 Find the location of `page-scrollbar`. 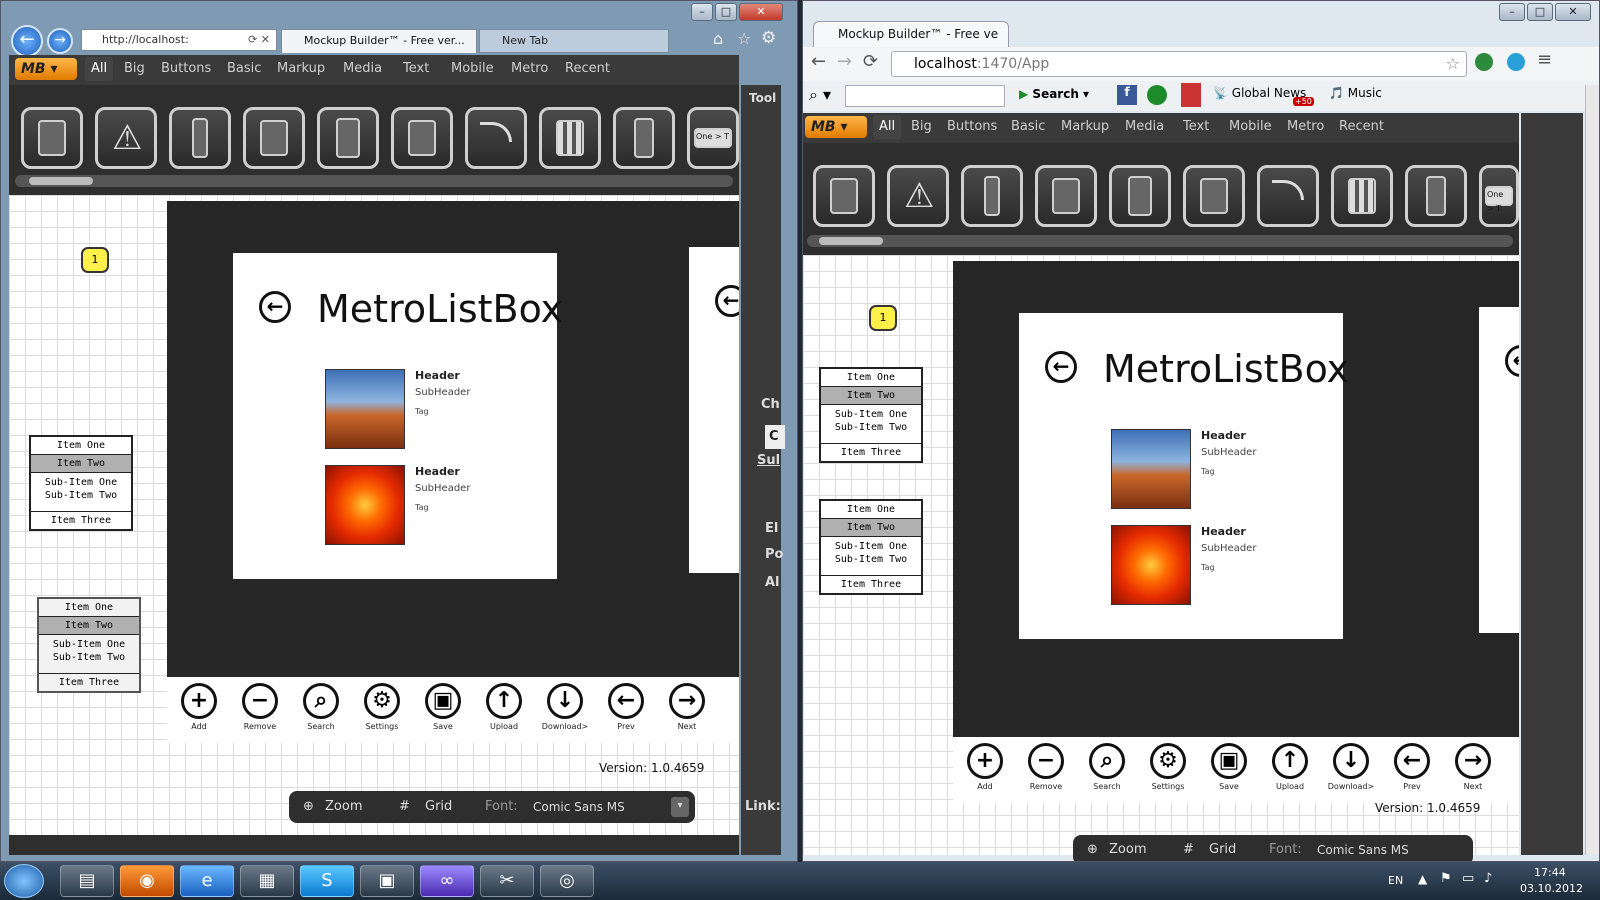

page-scrollbar is located at coordinates (1592, 470).